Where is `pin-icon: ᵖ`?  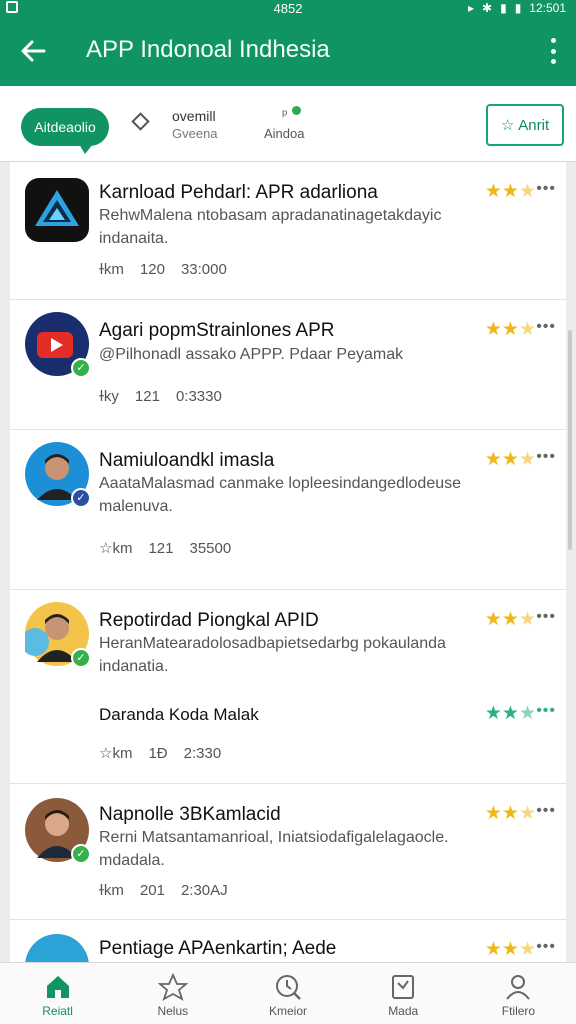 pin-icon: ᵖ is located at coordinates (285, 114).